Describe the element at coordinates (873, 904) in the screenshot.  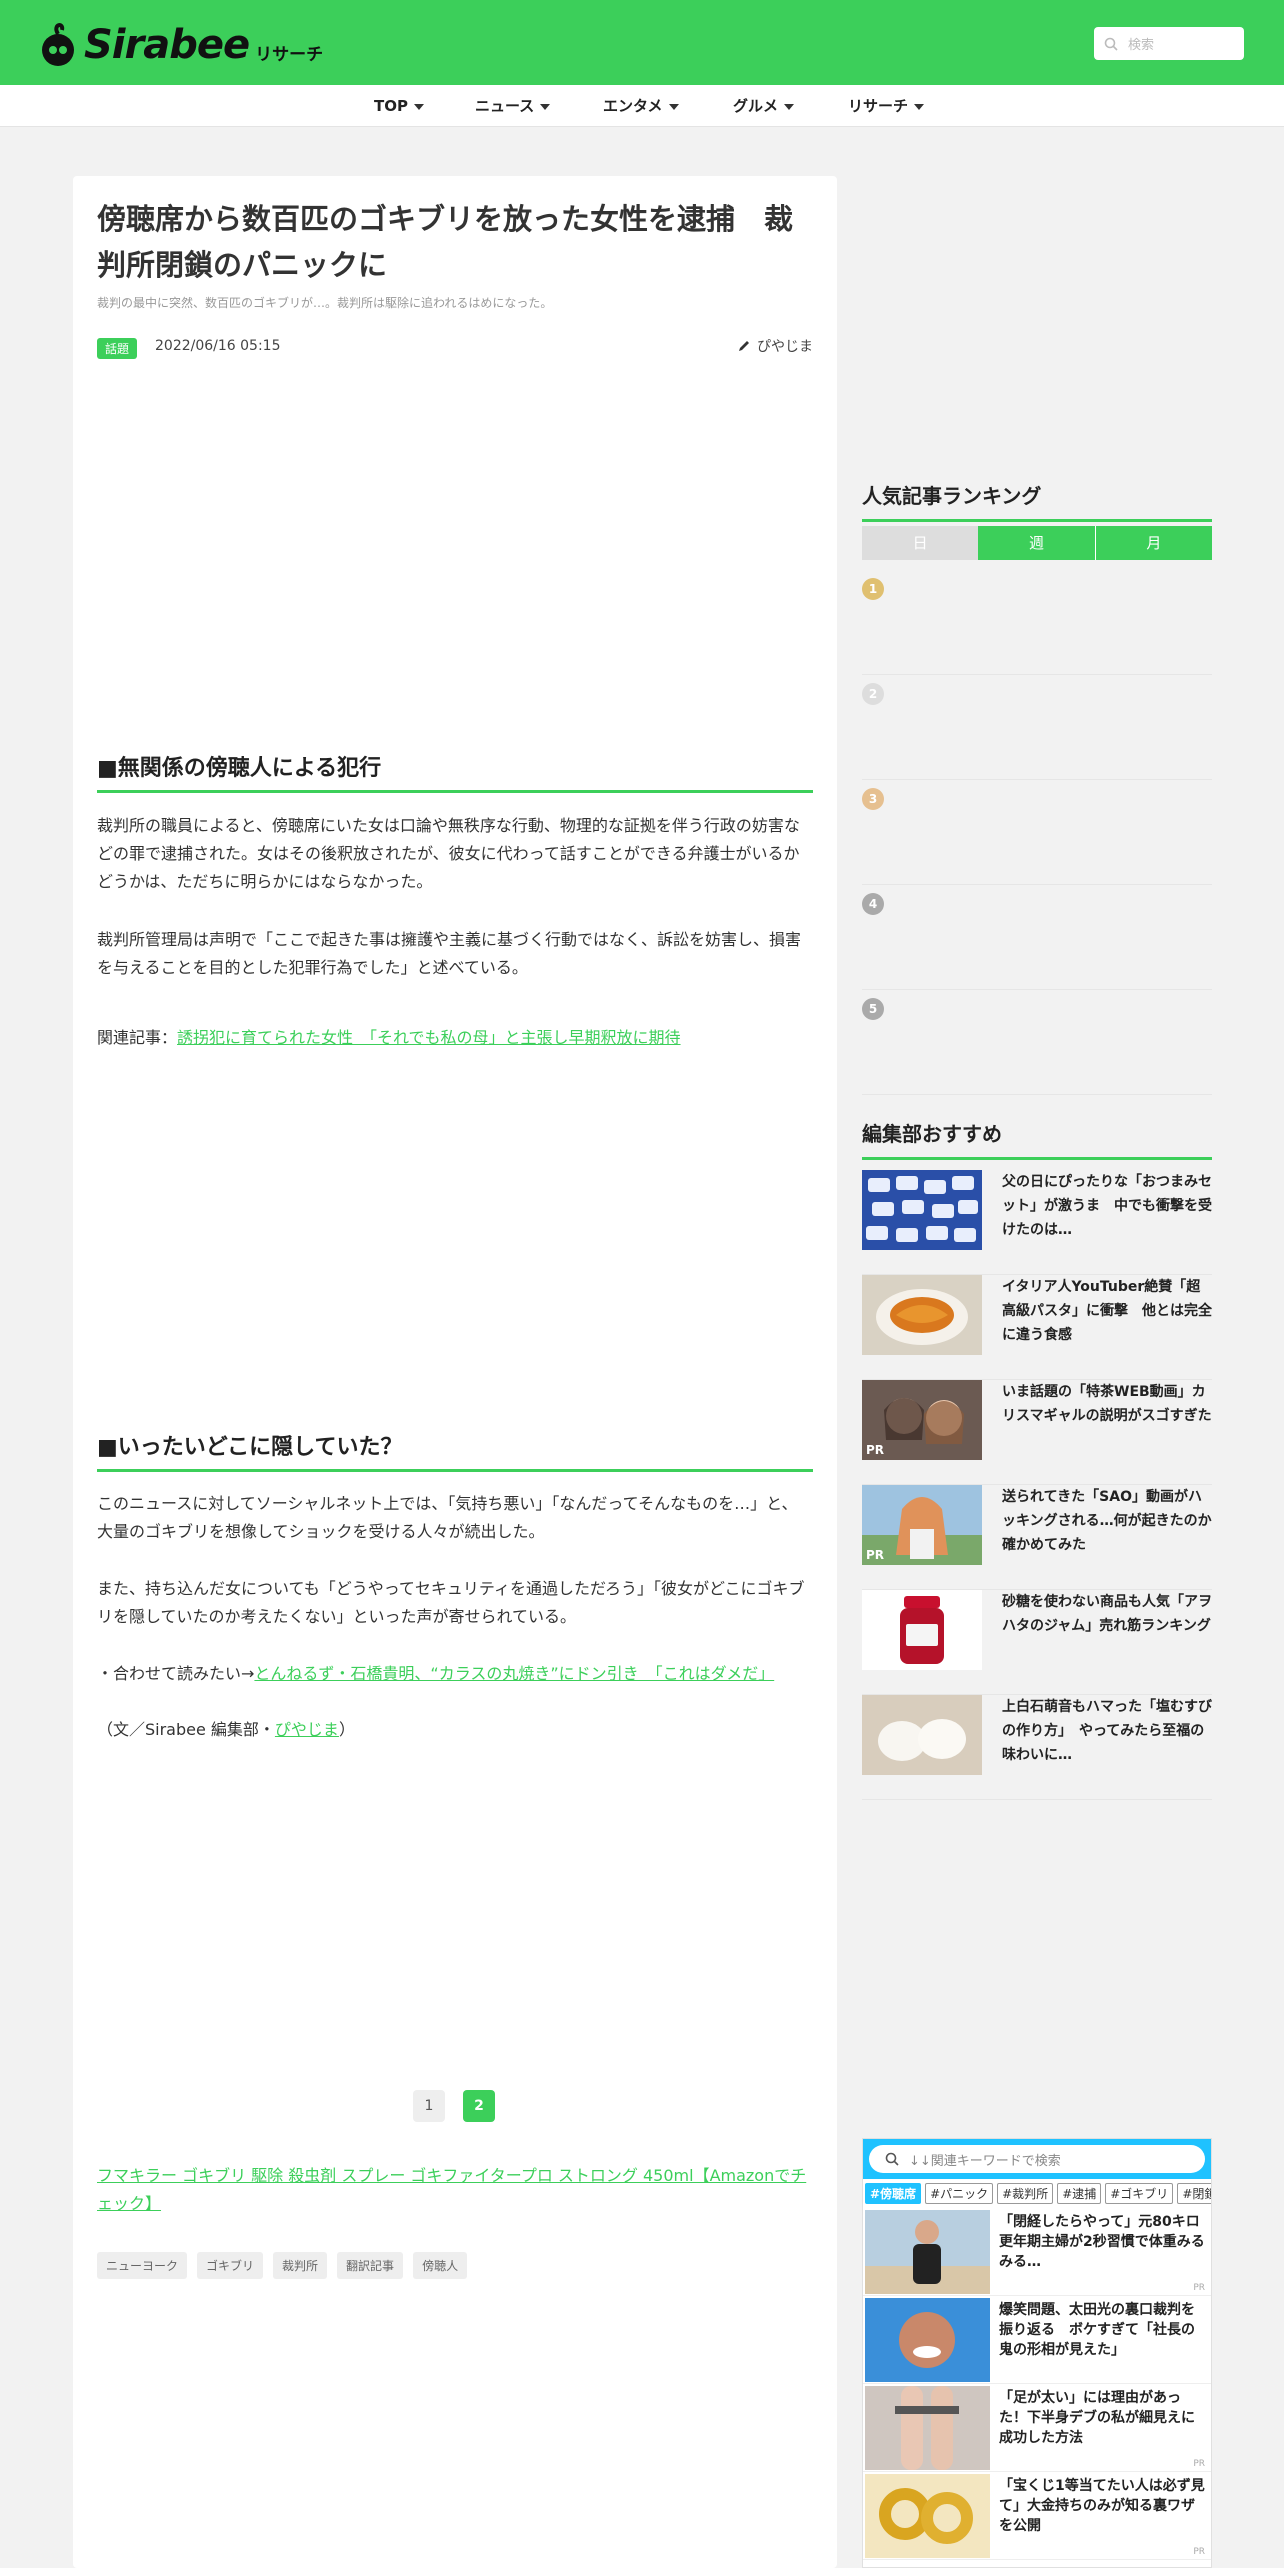
I see `rank-number: 4` at that location.